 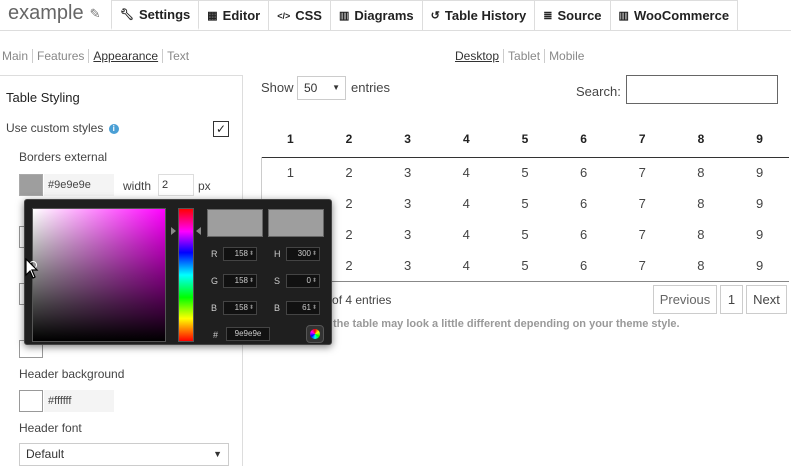 I want to click on next-button: Next, so click(x=766, y=299).